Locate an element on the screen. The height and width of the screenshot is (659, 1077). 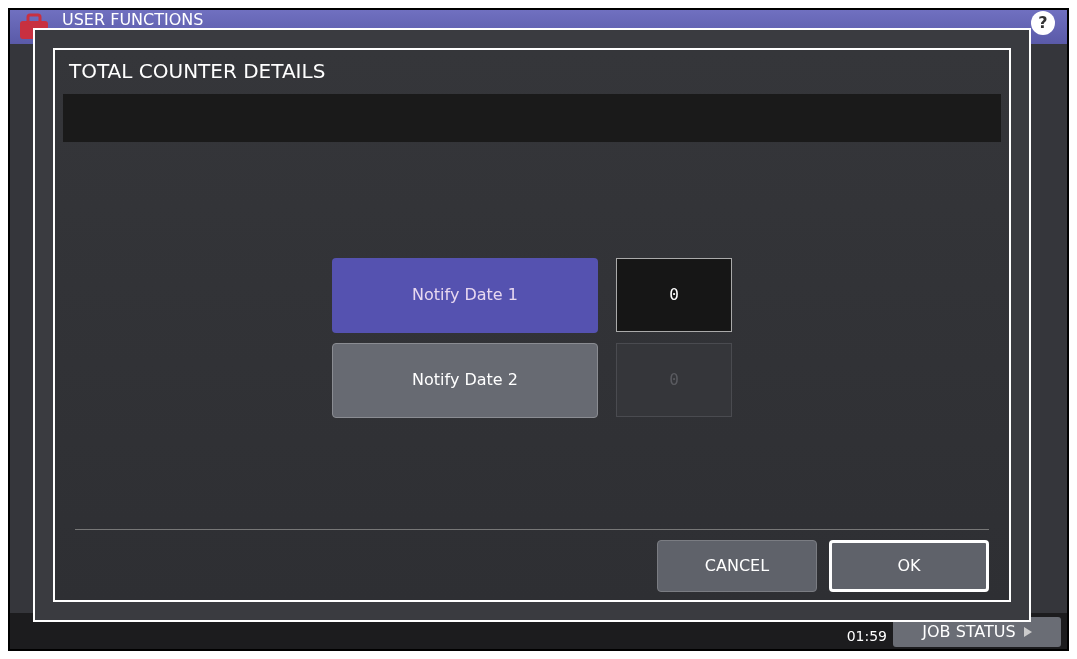
header-title: USER FUNCTIONS is located at coordinates (133, 20).